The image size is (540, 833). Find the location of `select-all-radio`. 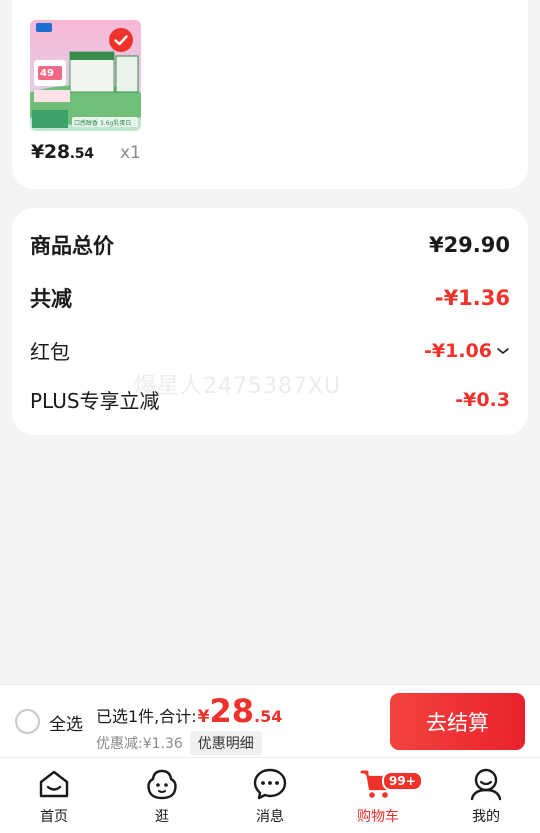

select-all-radio is located at coordinates (27, 721).